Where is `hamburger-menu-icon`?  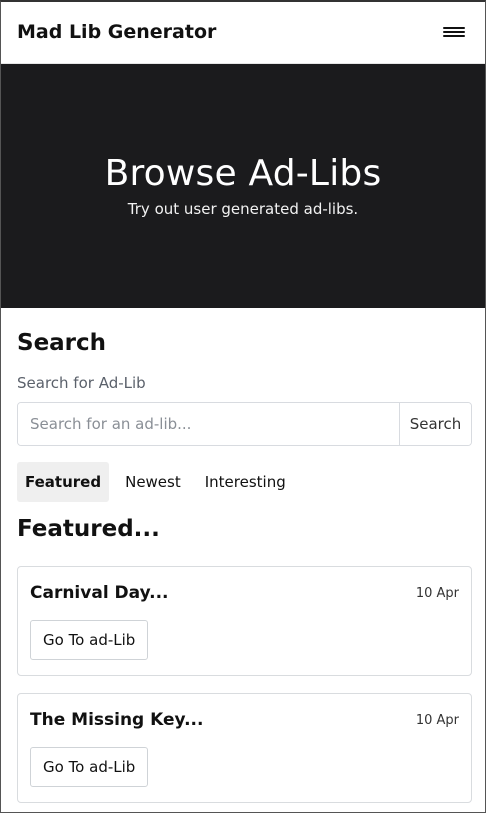 hamburger-menu-icon is located at coordinates (454, 32).